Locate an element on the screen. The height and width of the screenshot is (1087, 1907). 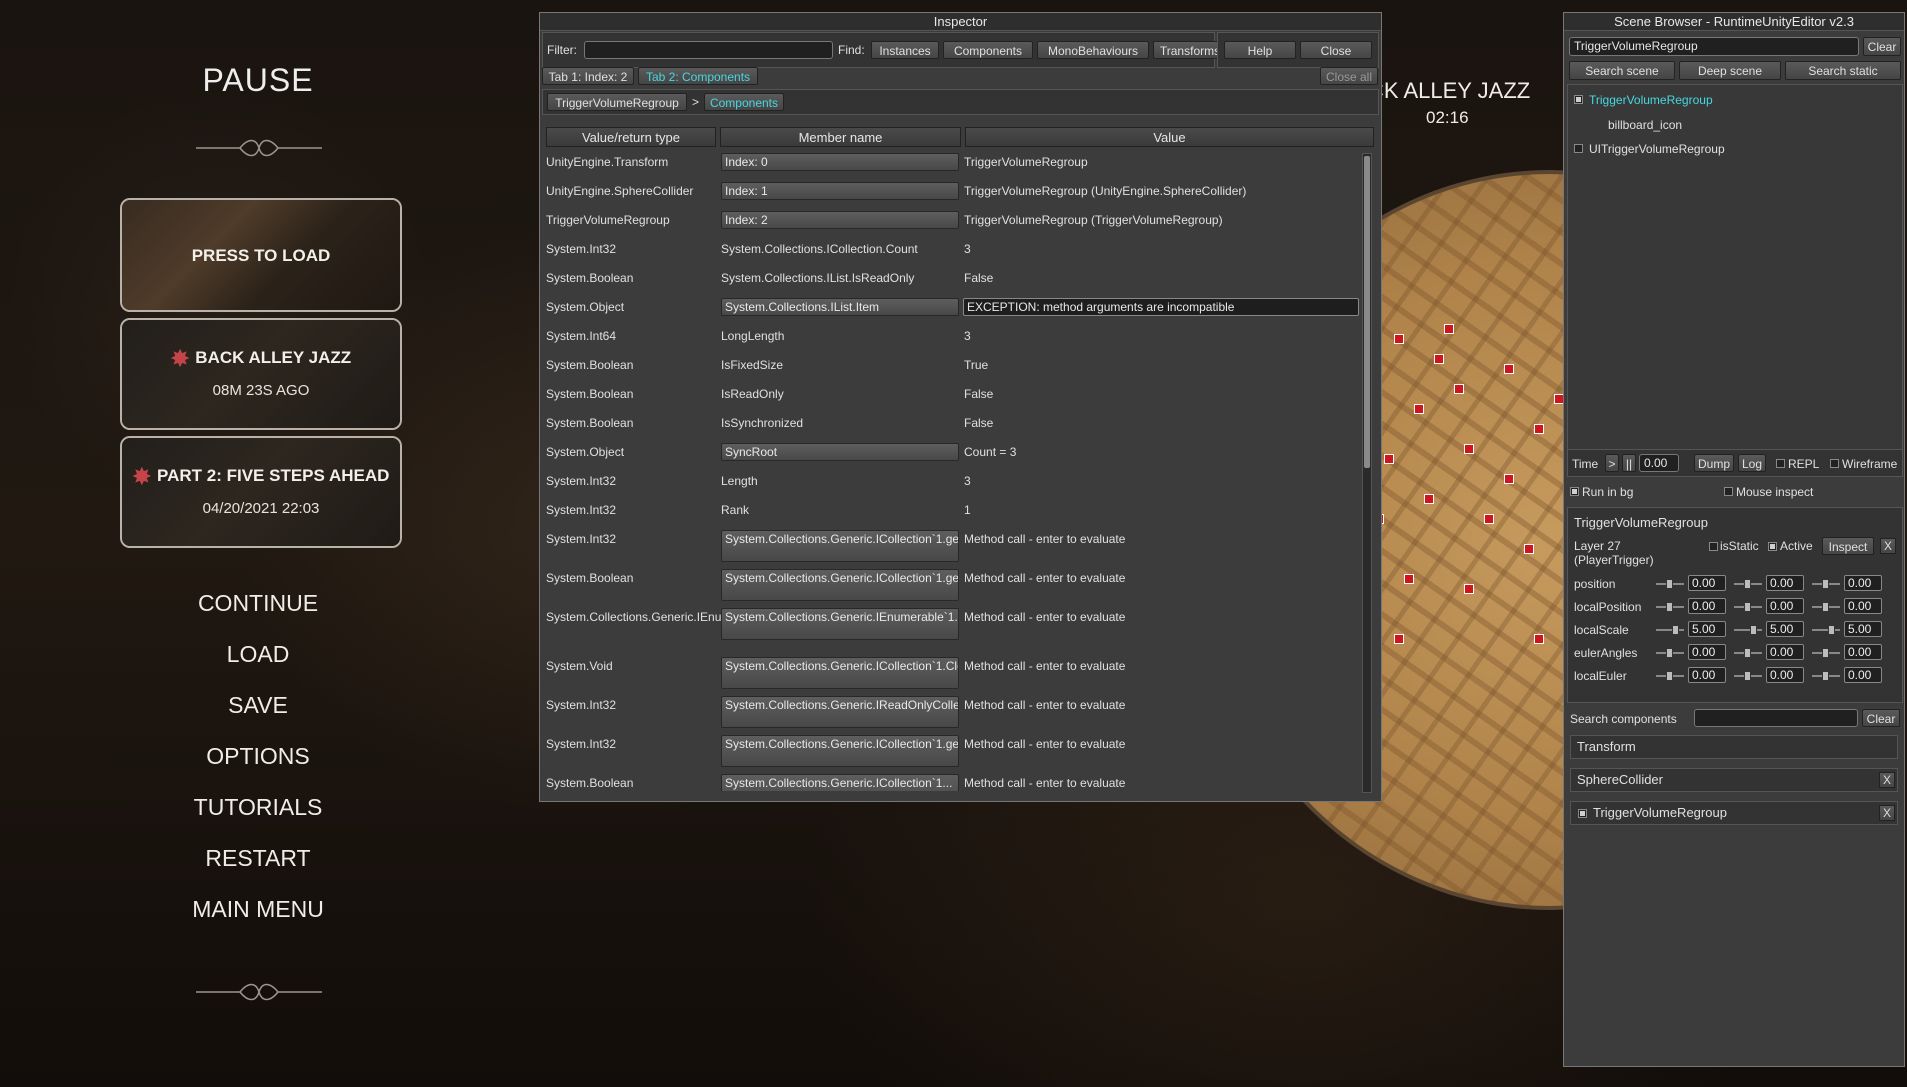
member-name: Index: 0 is located at coordinates (840, 162).